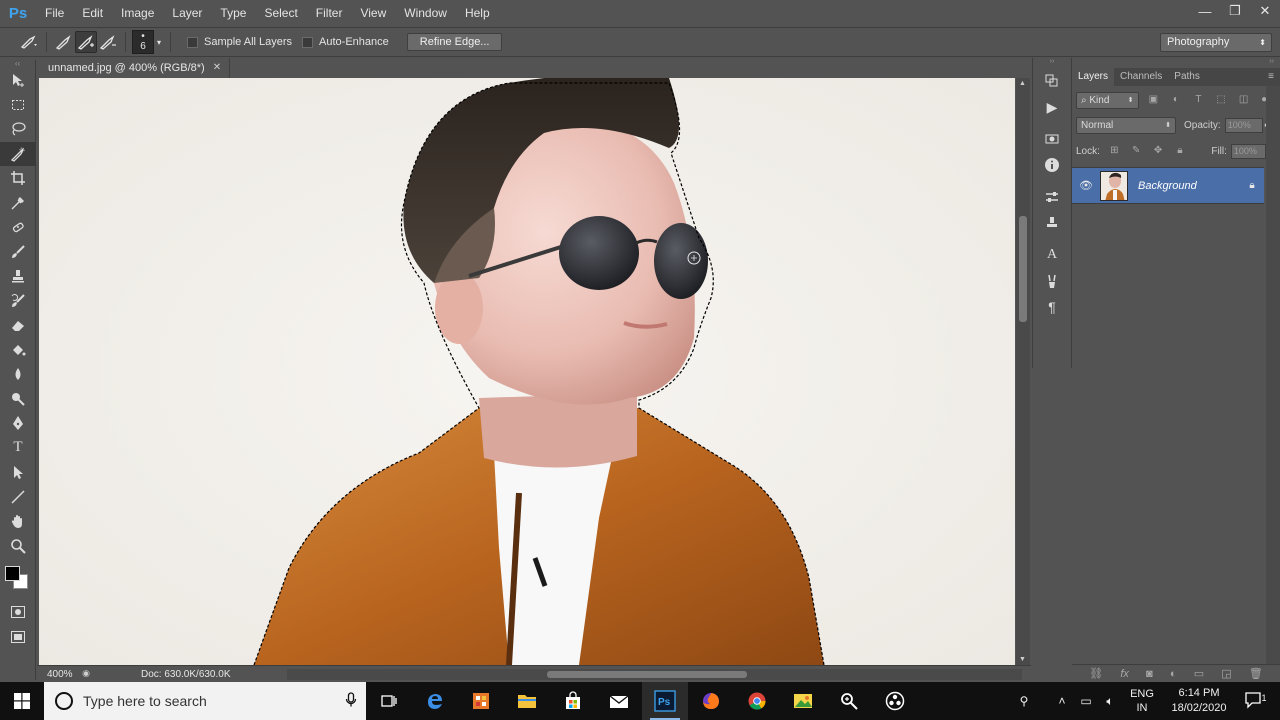 The width and height of the screenshot is (1280, 720). I want to click on new-group-icon: ▭, so click(1199, 673).